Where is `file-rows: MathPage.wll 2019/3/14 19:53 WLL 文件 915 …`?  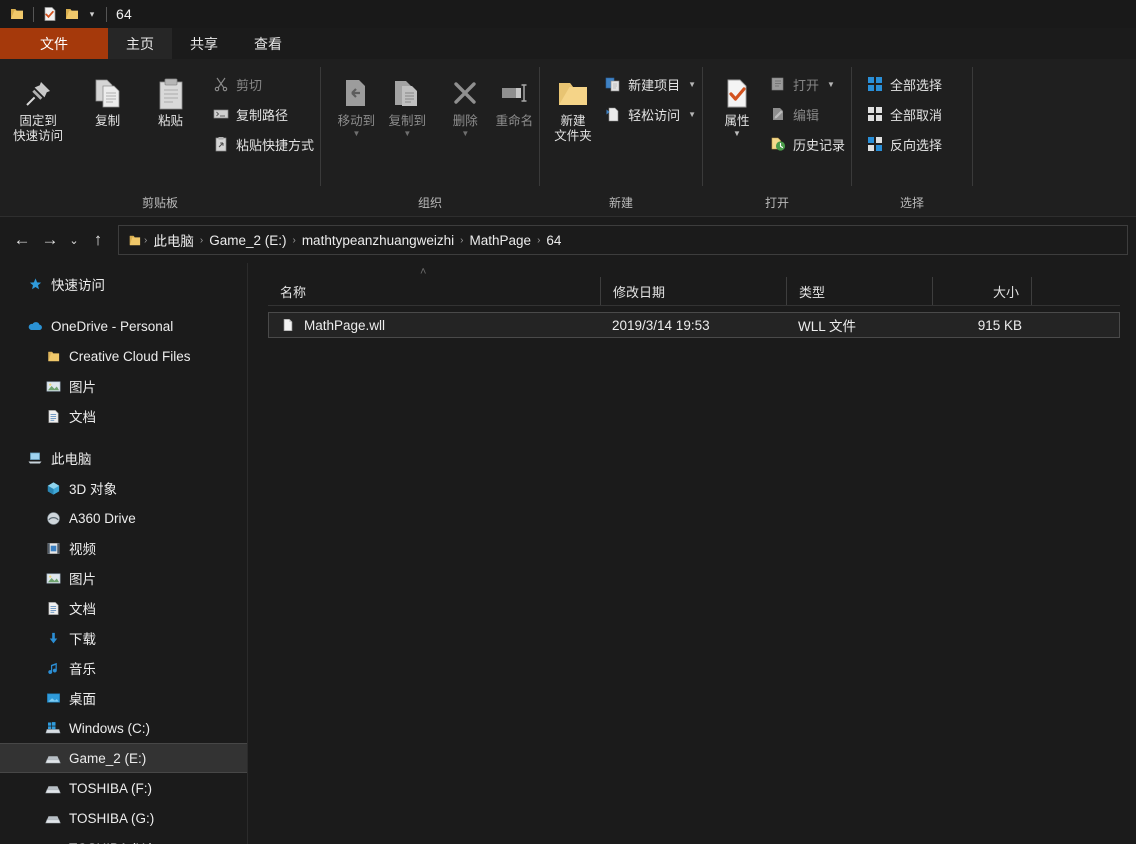
file-rows: MathPage.wll 2019/3/14 19:53 WLL 文件 915 … is located at coordinates (692, 322).